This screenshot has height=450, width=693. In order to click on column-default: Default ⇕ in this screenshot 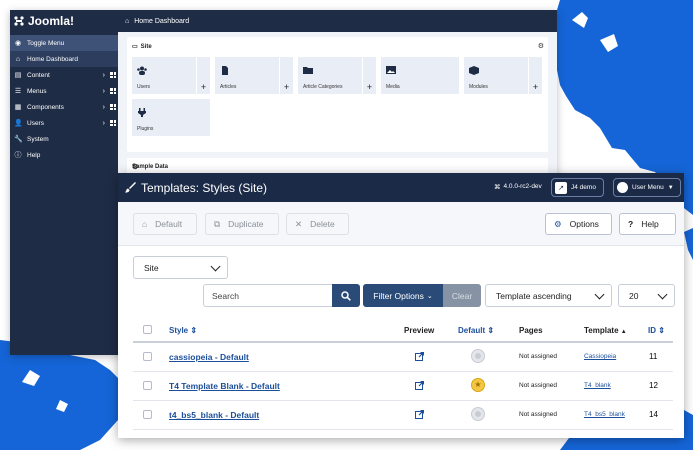, I will do `click(476, 330)`.